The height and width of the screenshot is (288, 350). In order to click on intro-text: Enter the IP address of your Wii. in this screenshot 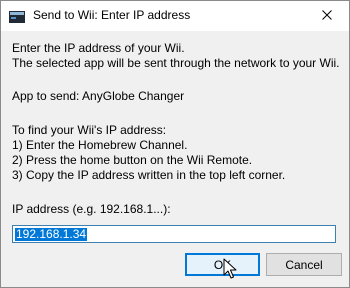, I will do `click(98, 48)`.